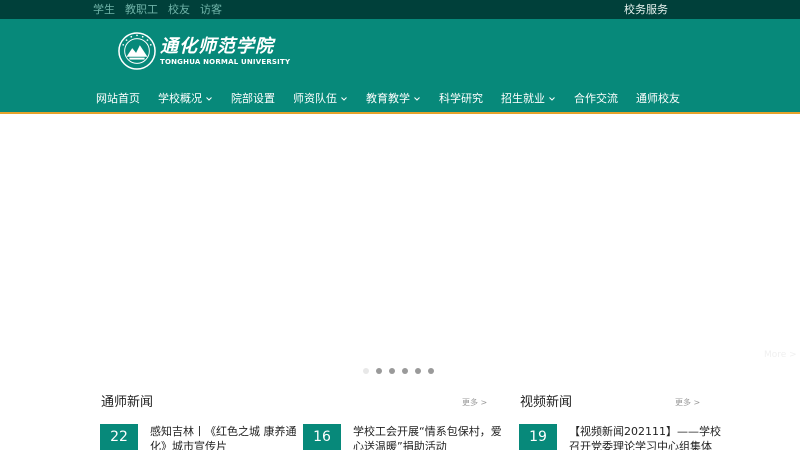 Image resolution: width=800 pixels, height=450 pixels. I want to click on nav-item-alumni: 通师校友, so click(658, 99).